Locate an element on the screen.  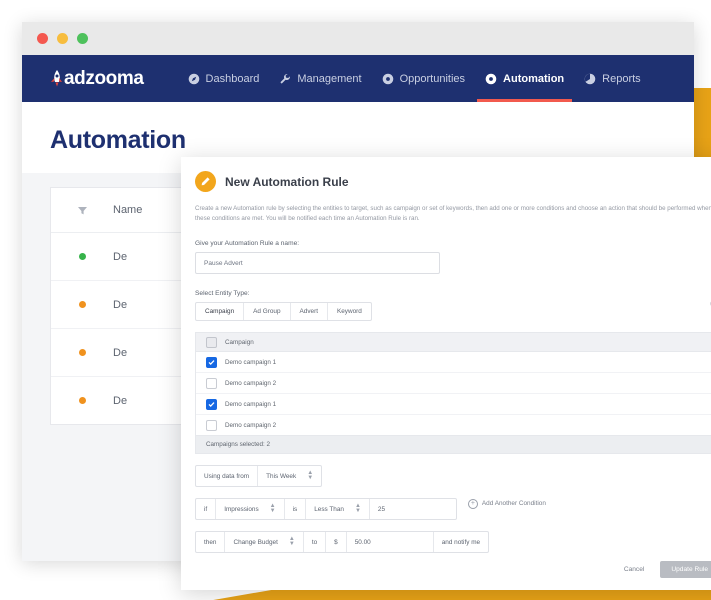
brand-name: adzooma is located at coordinates (104, 78).